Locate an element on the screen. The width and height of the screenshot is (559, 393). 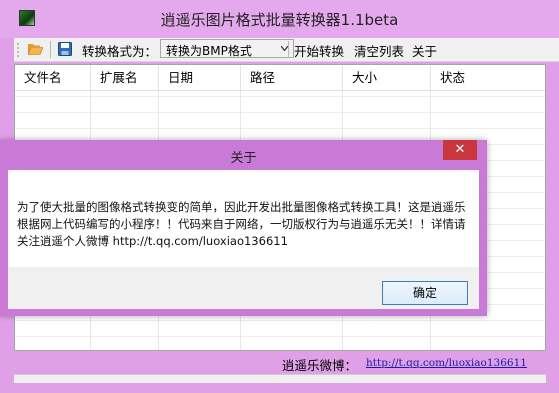
column-header-path: 路径 is located at coordinates (292, 77).